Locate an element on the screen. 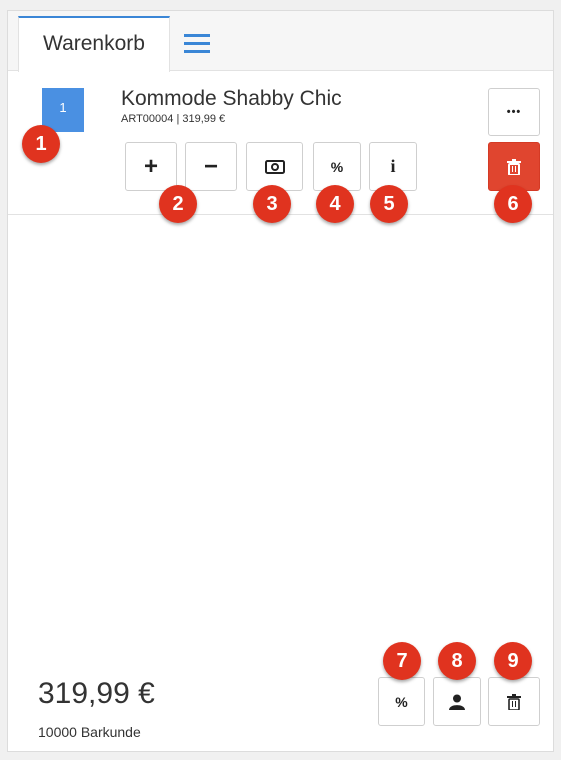 This screenshot has width=561, height=760. increase-quantity-button: + is located at coordinates (151, 166).